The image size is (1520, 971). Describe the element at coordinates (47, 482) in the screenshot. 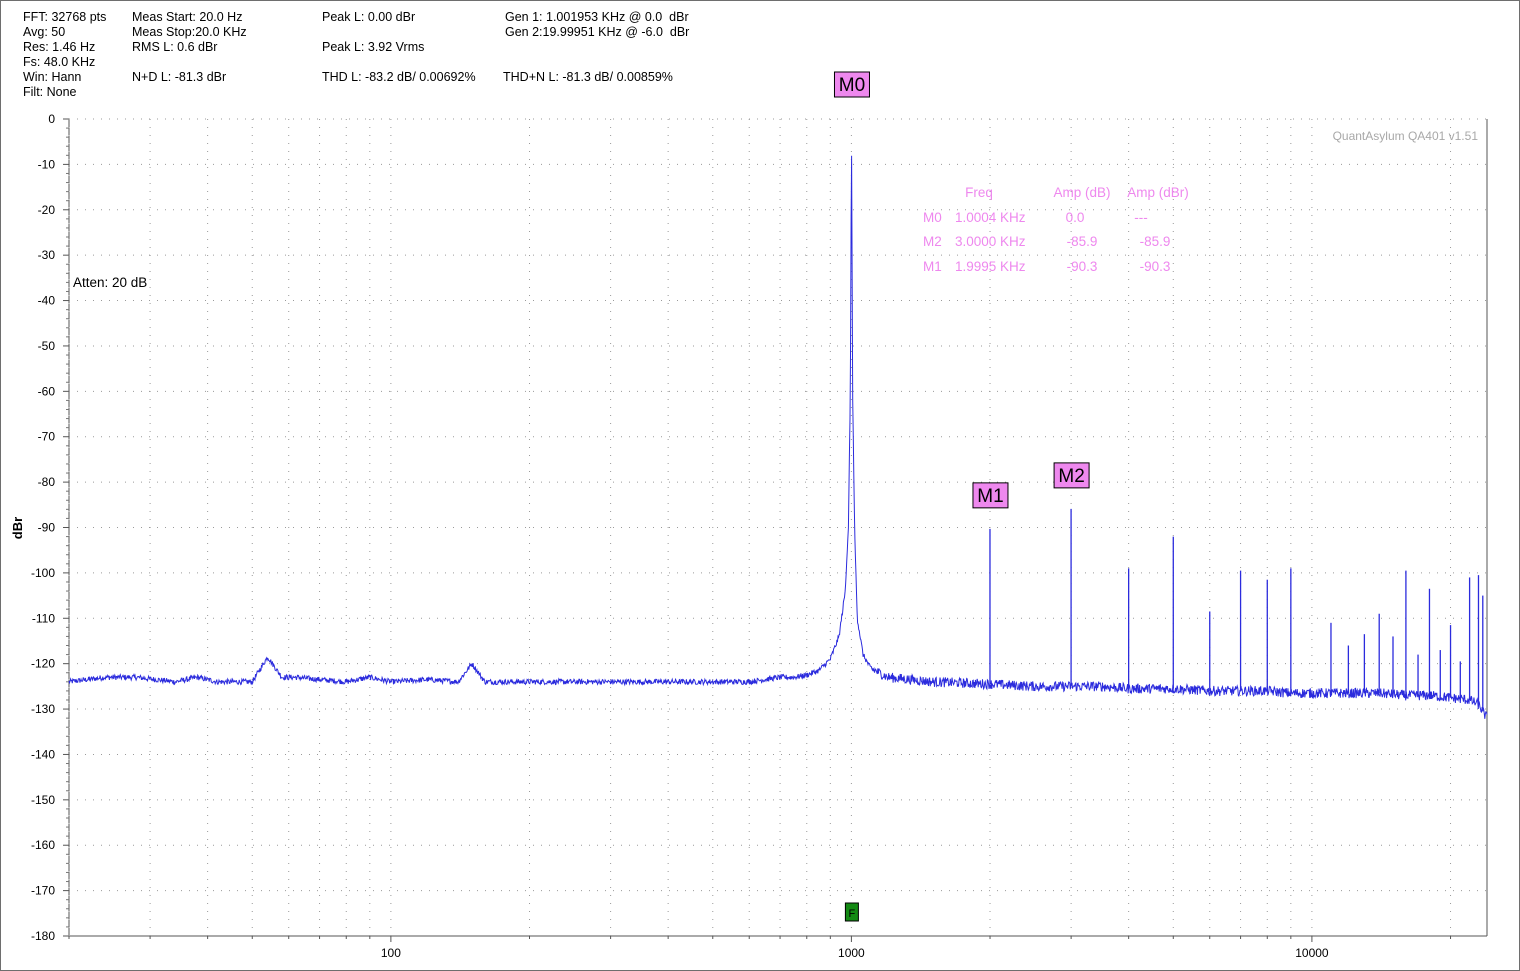

I see `y-tick-label: -80` at that location.